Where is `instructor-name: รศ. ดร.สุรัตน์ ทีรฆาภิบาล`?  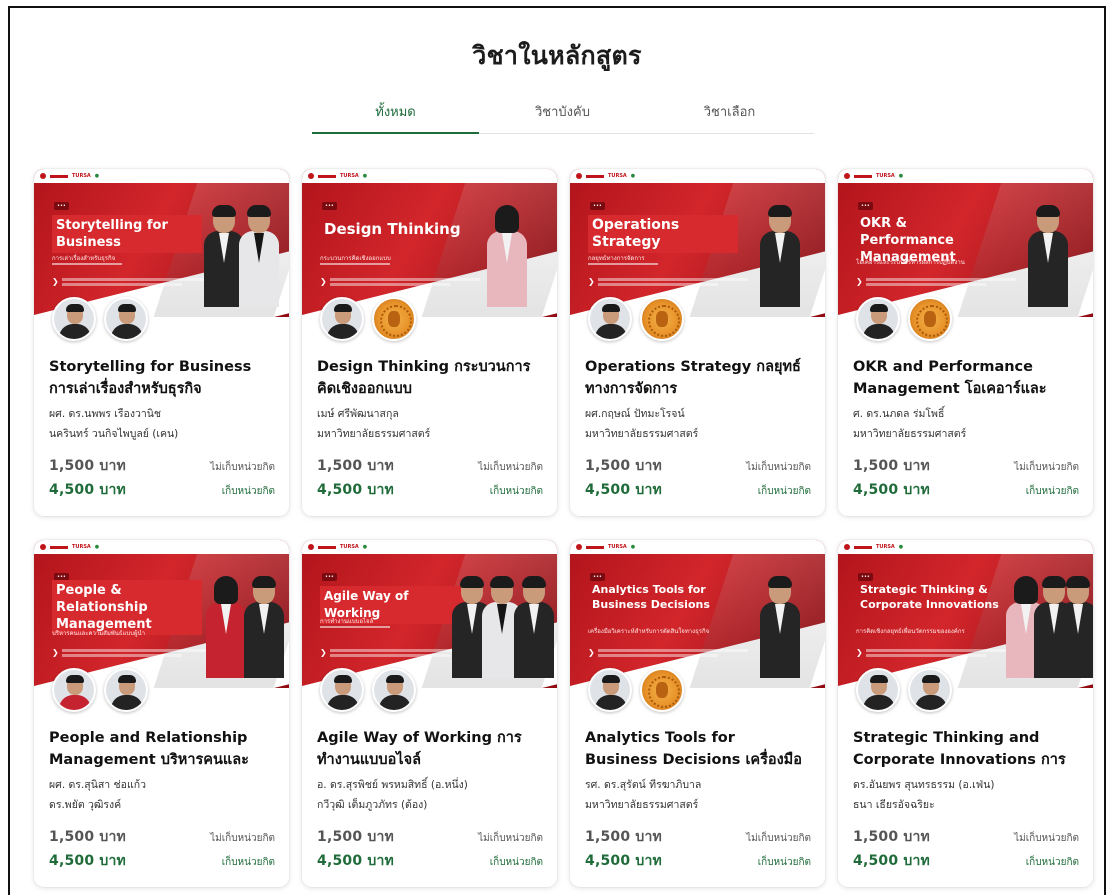 instructor-name: รศ. ดร.สุรัตน์ ทีรฆาภิบาล is located at coordinates (643, 785).